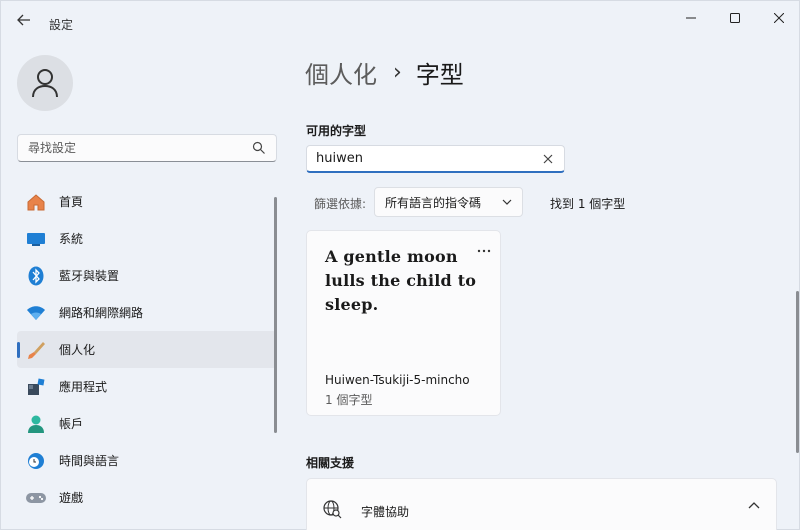  I want to click on minimize-icon, so click(691, 18).